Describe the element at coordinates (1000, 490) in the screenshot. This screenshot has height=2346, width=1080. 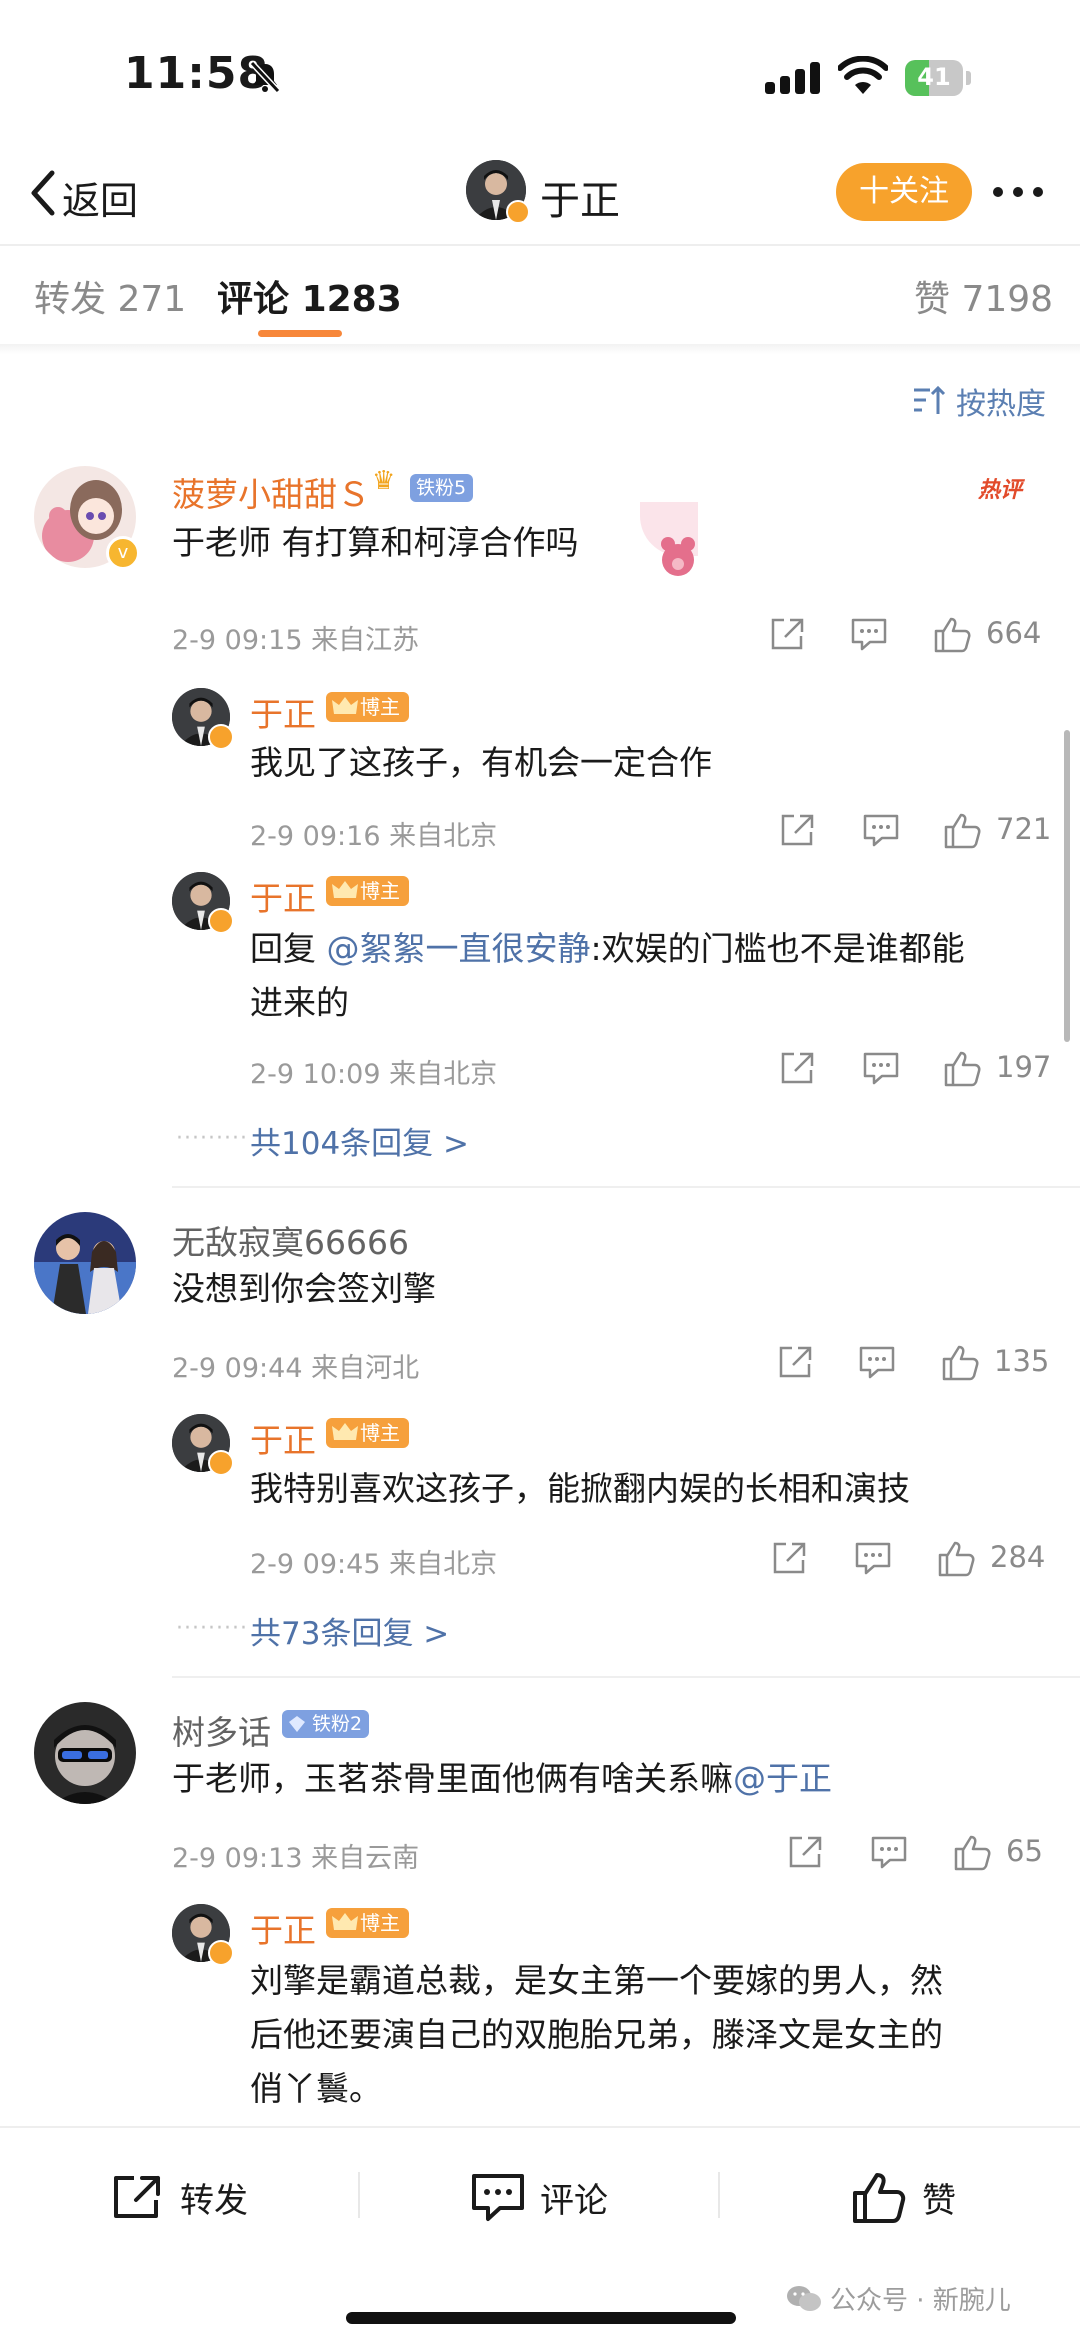
I see `hot-comment-tag: 热评` at that location.